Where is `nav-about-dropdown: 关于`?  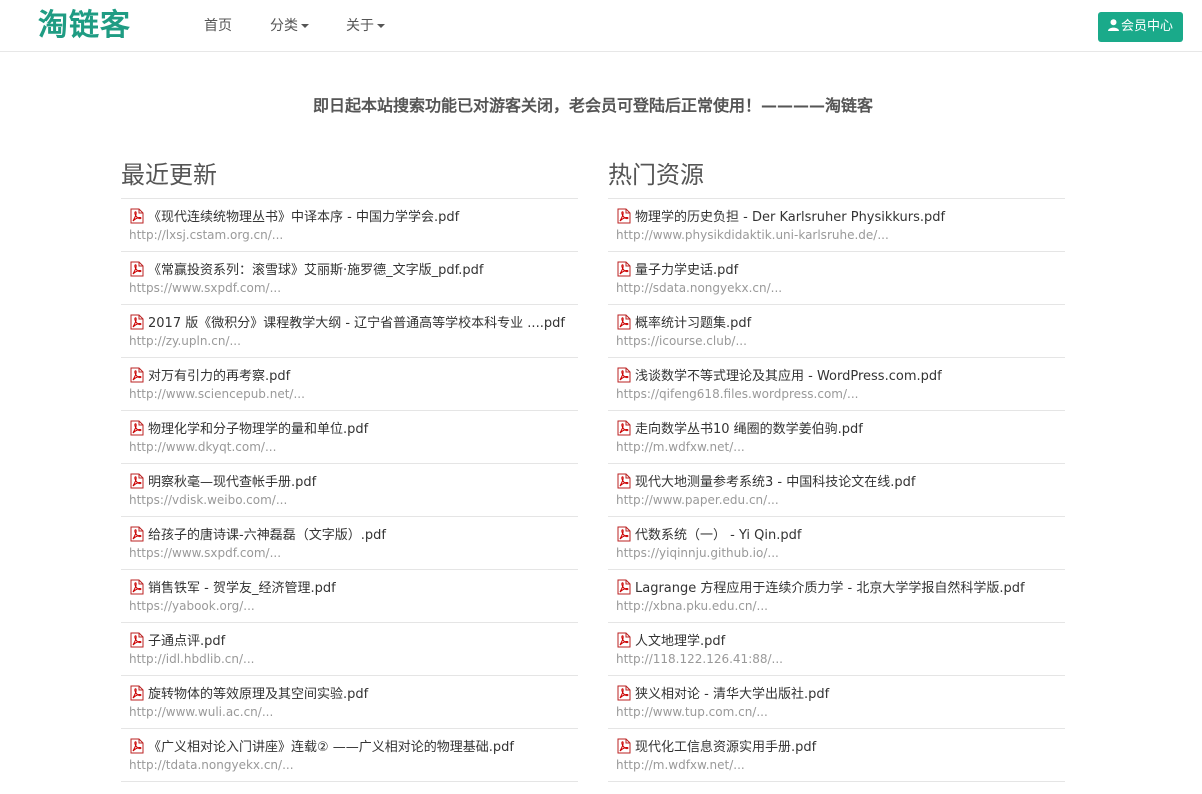
nav-about-dropdown: 关于 is located at coordinates (365, 26).